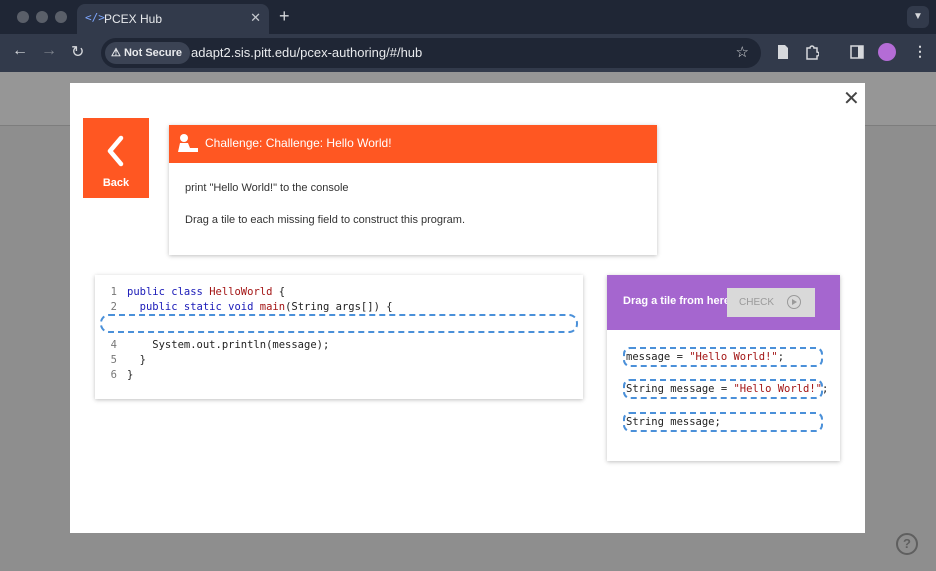 This screenshot has width=936, height=571. What do you see at coordinates (298, 143) in the screenshot?
I see `challenge-title: Challenge: Challenge: Hello World!` at bounding box center [298, 143].